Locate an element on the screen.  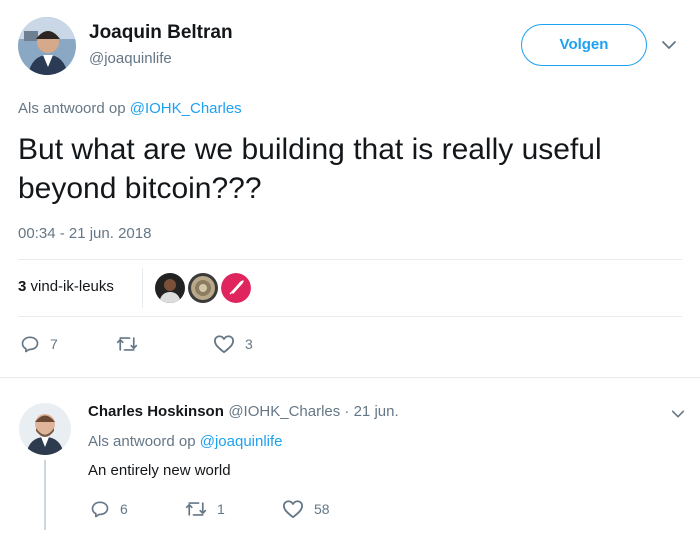
reply-author-avatar-image is located at coordinates (45, 429).